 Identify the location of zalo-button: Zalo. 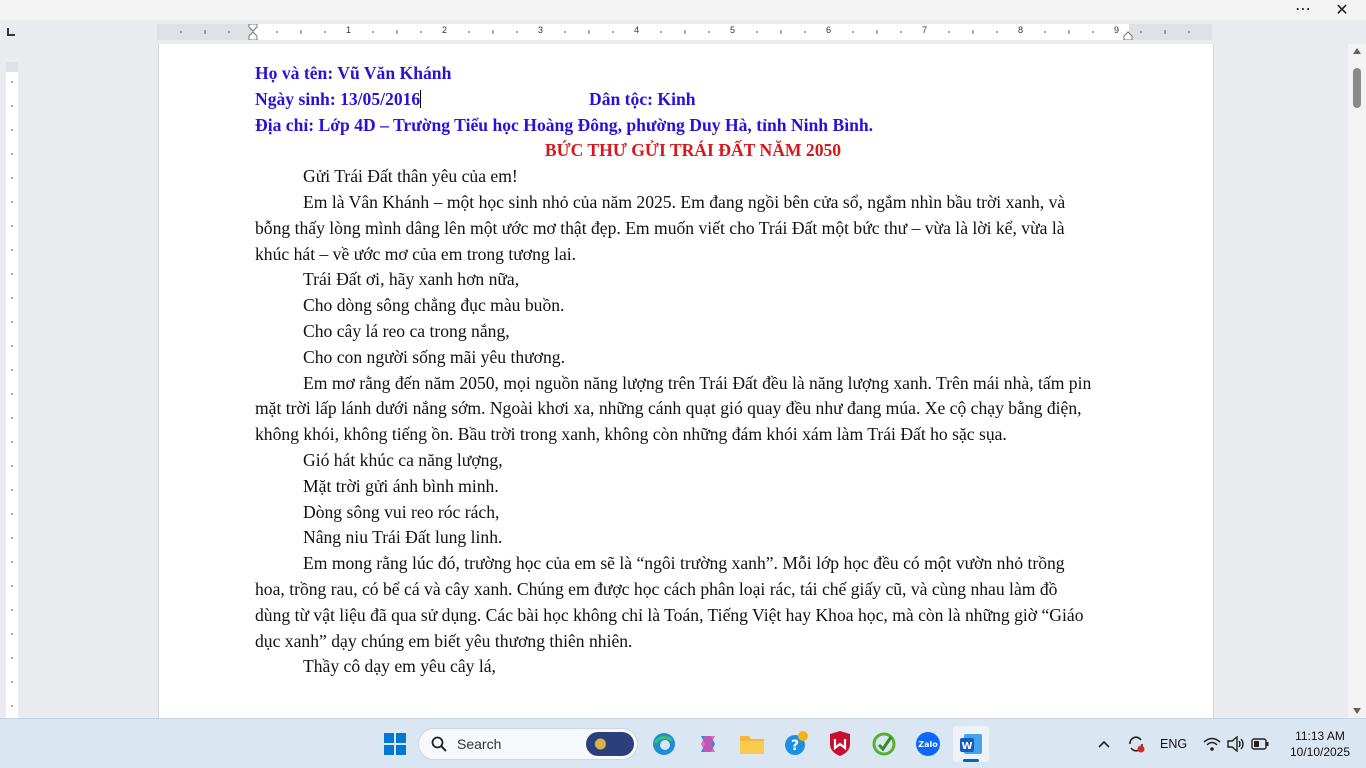
(928, 744).